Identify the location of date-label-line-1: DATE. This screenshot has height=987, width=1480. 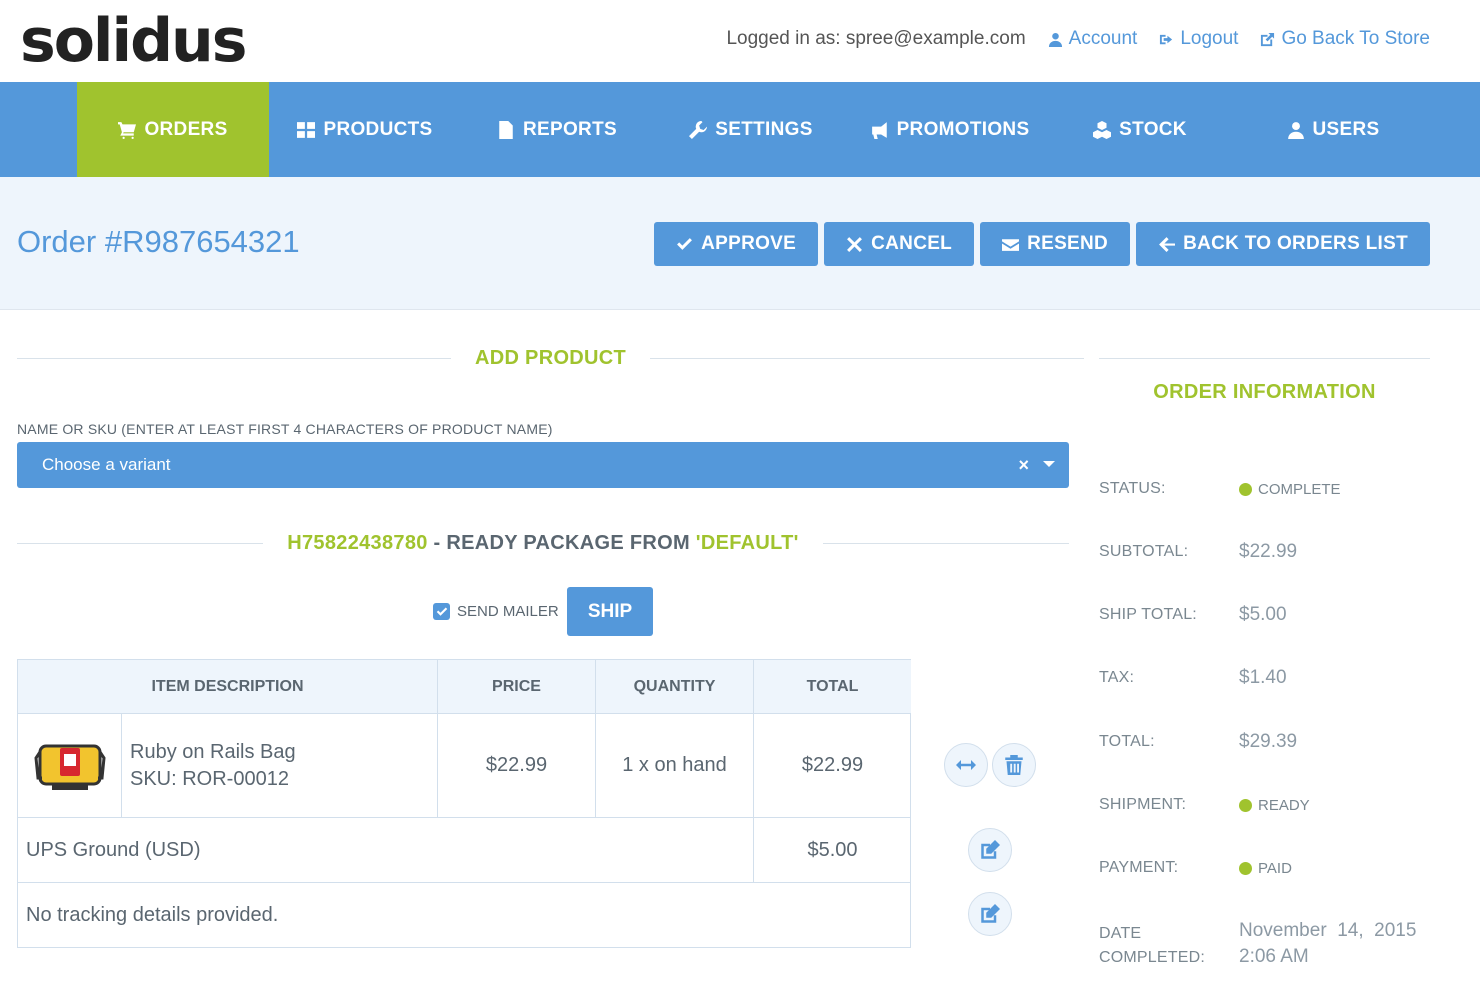
(1120, 933).